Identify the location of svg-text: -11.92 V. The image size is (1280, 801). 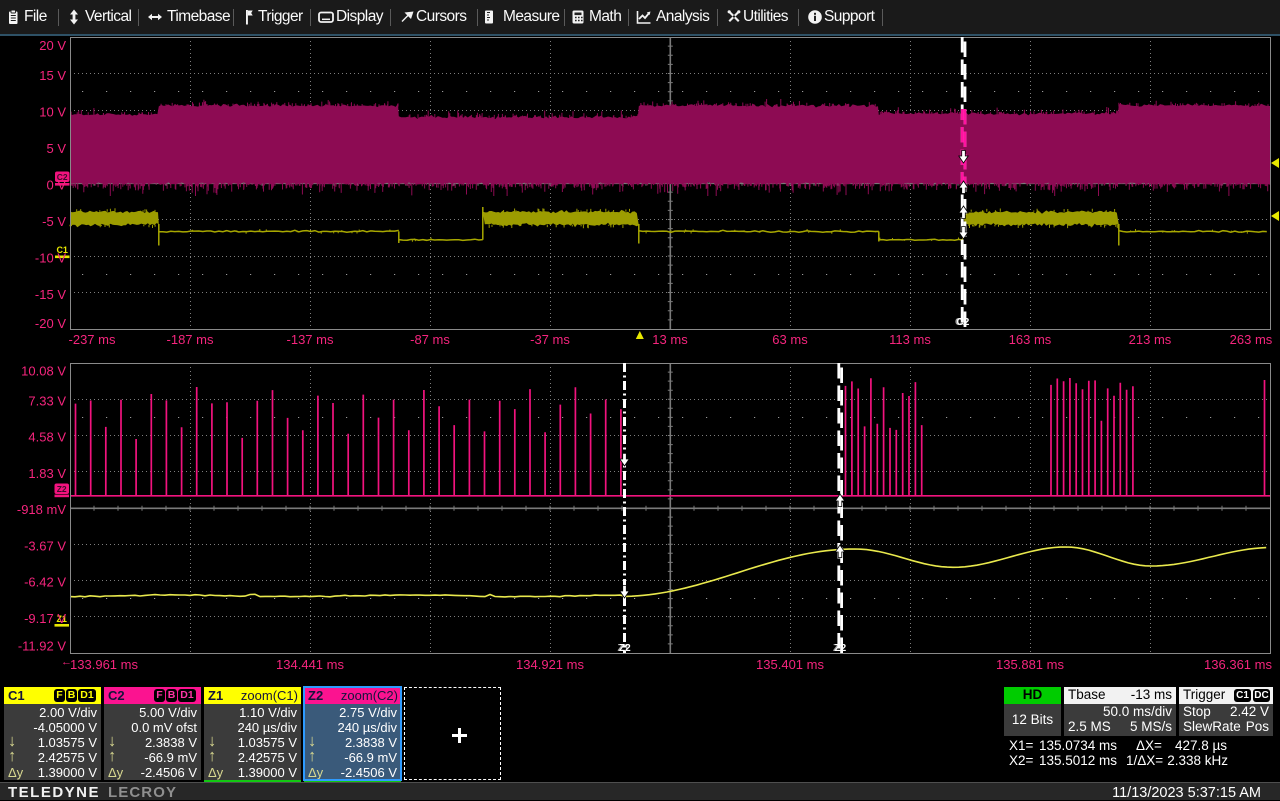
(42, 646).